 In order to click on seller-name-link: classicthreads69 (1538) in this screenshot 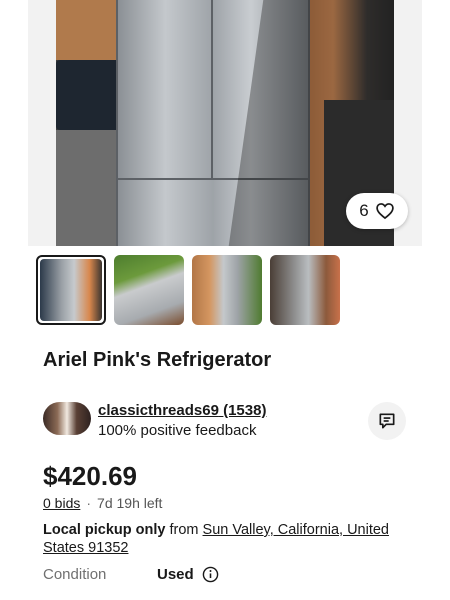, I will do `click(182, 410)`.